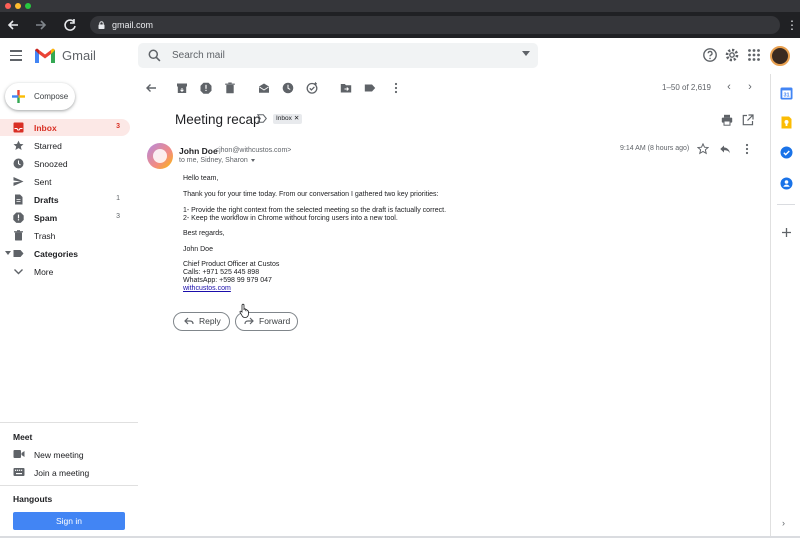  I want to click on new-meeting-label: New meeting, so click(59, 455).